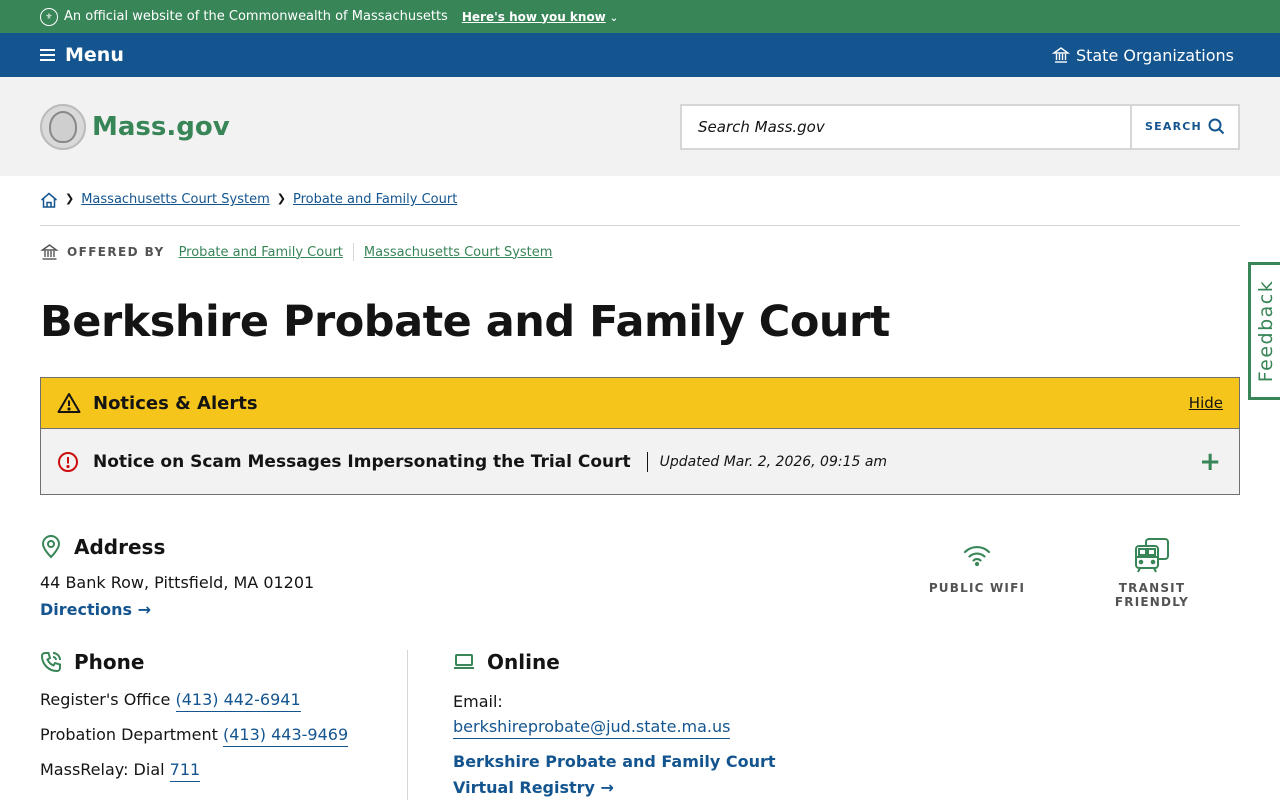 This screenshot has height=800, width=1280. I want to click on alert-updated: Updated Mar. 2, 2026, 09:15 am, so click(773, 461).